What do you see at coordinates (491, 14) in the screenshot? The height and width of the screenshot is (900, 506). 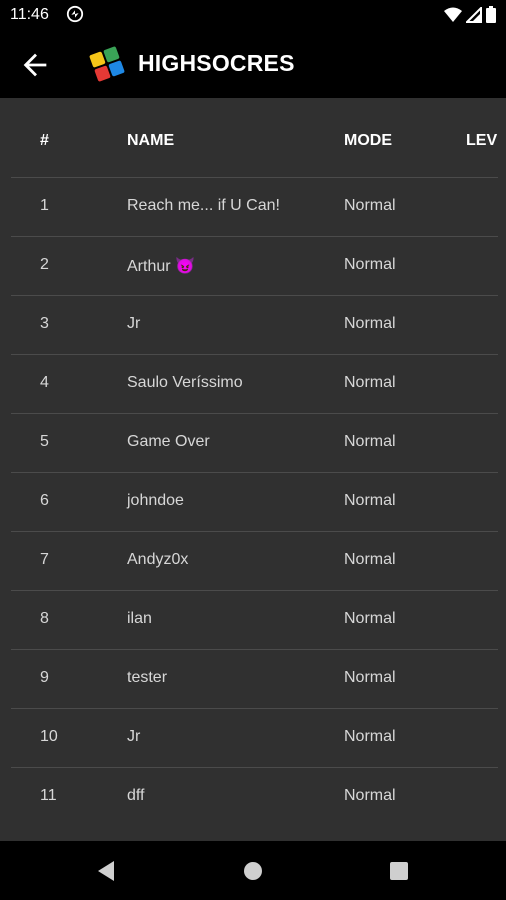 I see `battery-icon` at bounding box center [491, 14].